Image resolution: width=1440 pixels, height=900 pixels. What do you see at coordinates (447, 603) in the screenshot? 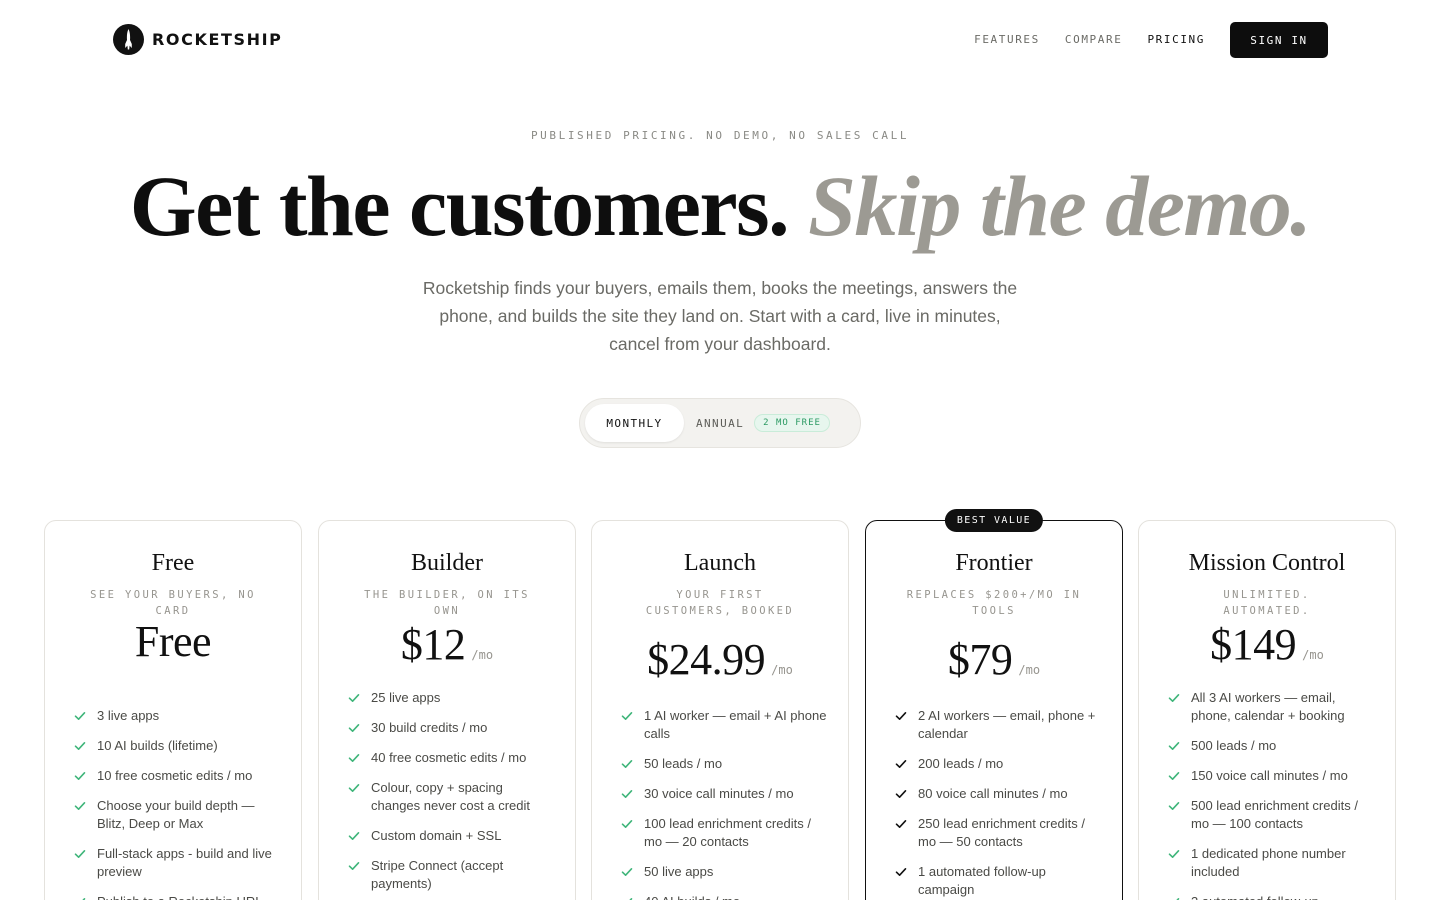
I see `plan-tagline: THE BUILDER, ON ITS OWN` at bounding box center [447, 603].